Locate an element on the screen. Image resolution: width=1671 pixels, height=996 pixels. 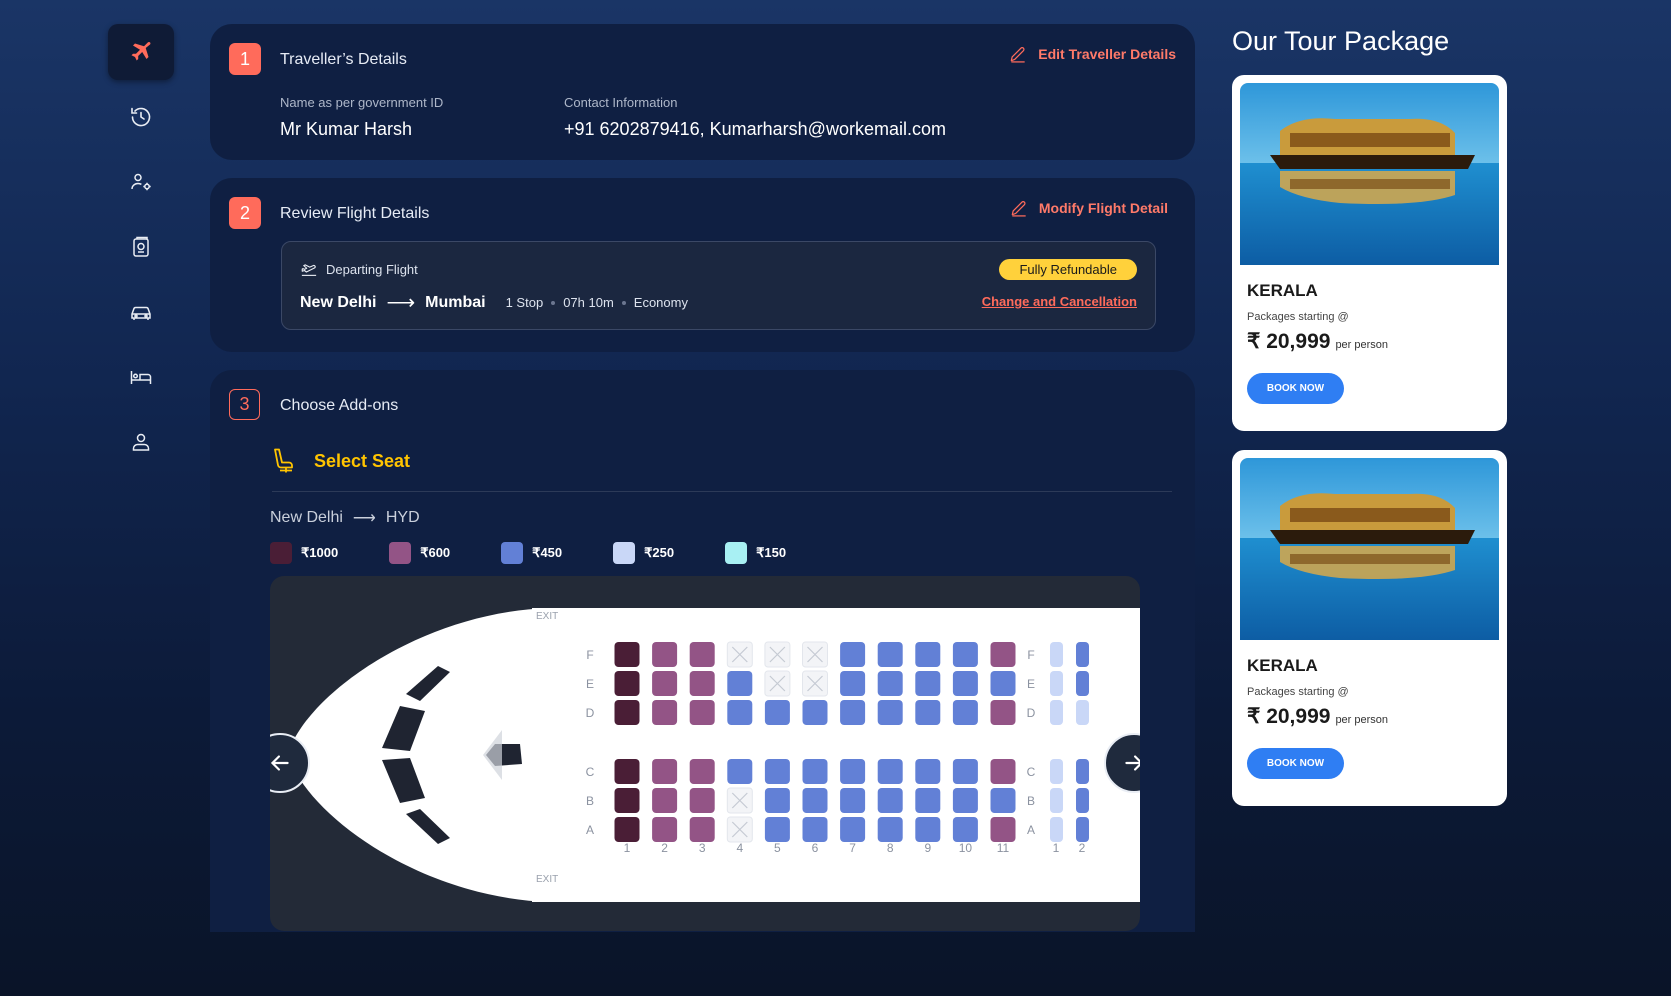
name-label: Name as per government ID is located at coordinates (362, 102).